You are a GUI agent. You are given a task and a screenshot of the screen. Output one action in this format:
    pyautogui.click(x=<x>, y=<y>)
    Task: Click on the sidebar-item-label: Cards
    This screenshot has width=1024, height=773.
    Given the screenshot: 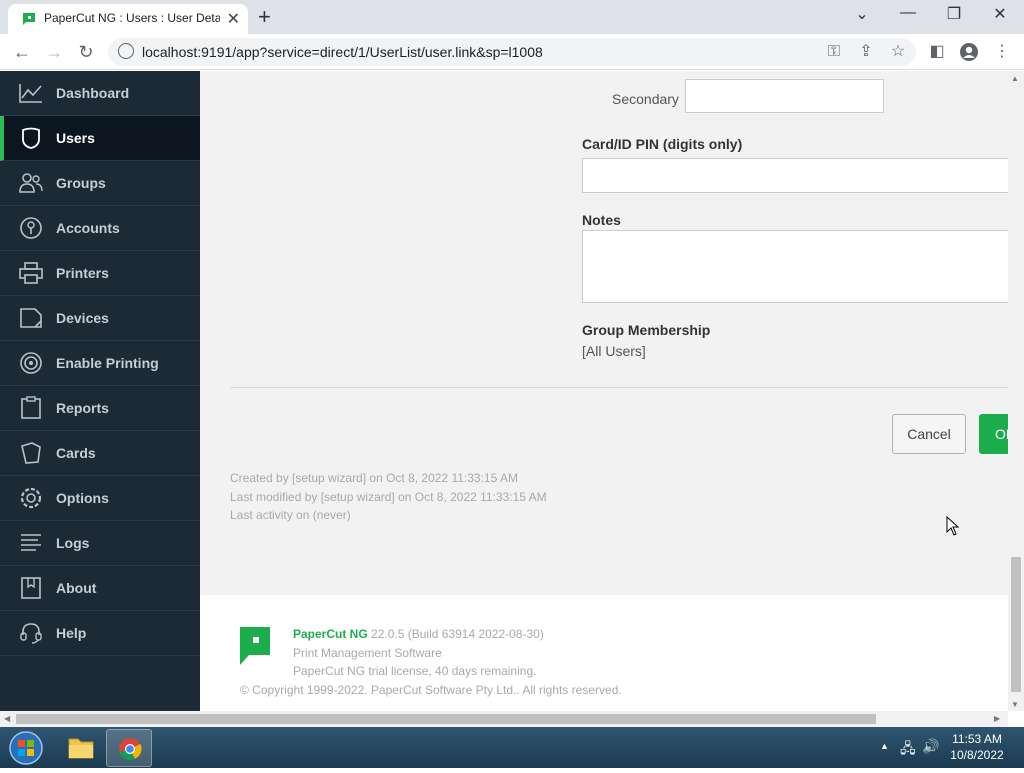 What is the action you would take?
    pyautogui.click(x=76, y=453)
    